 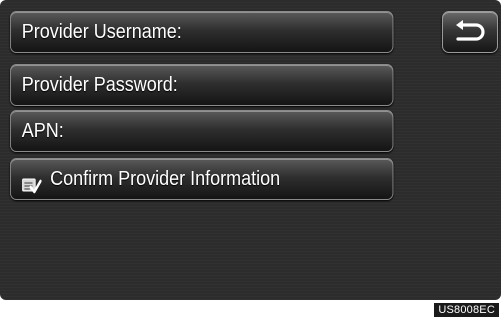 What do you see at coordinates (32, 181) in the screenshot?
I see `confirm-info-icon` at bounding box center [32, 181].